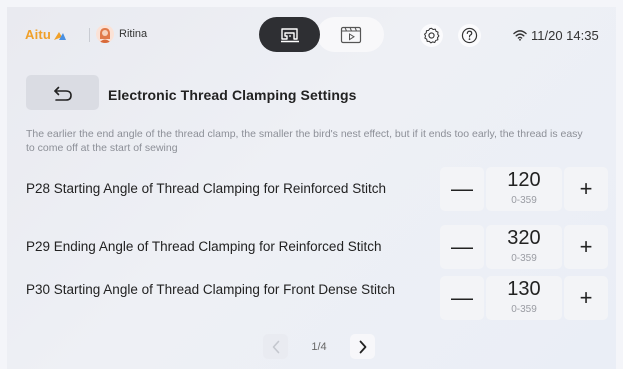  I want to click on chevron-left-icon, so click(275, 346).